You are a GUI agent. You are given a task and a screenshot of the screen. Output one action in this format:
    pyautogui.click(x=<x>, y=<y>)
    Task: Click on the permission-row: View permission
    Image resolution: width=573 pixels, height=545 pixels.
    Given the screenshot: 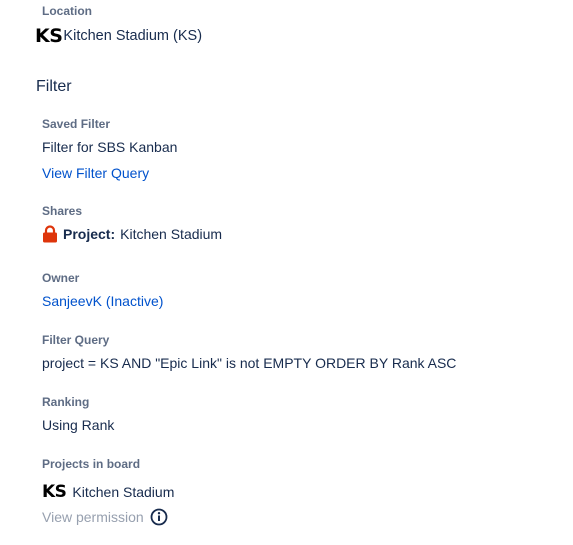 What is the action you would take?
    pyautogui.click(x=105, y=517)
    